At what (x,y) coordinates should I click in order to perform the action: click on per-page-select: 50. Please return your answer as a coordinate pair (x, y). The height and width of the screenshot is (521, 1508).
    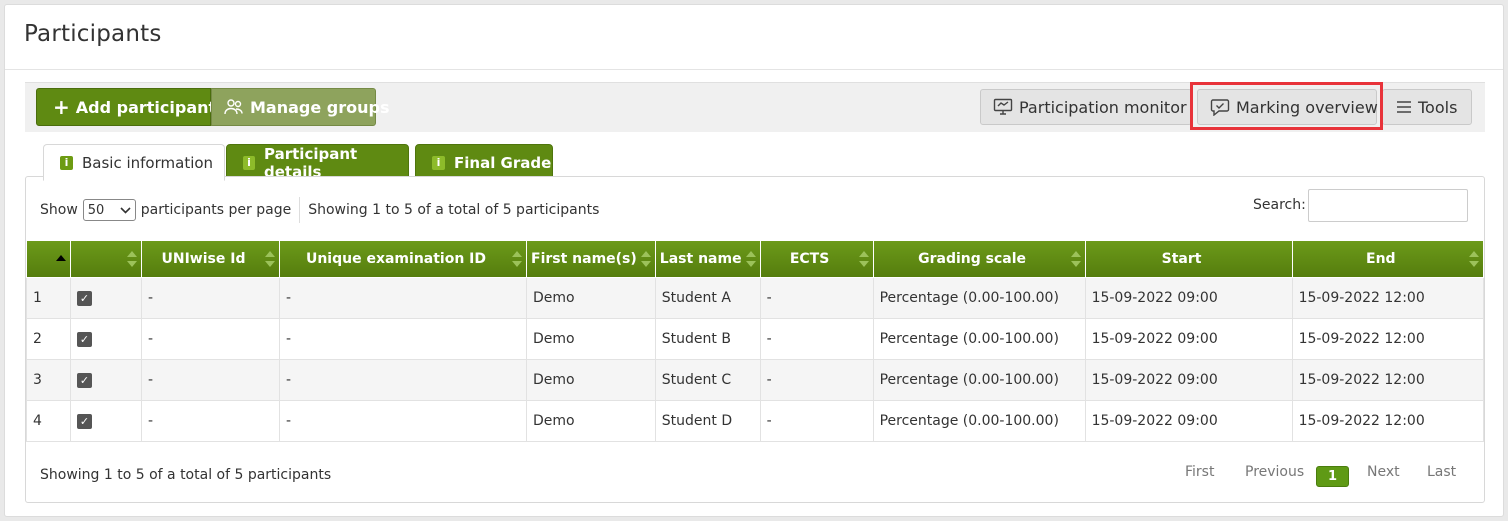
    Looking at the image, I should click on (109, 210).